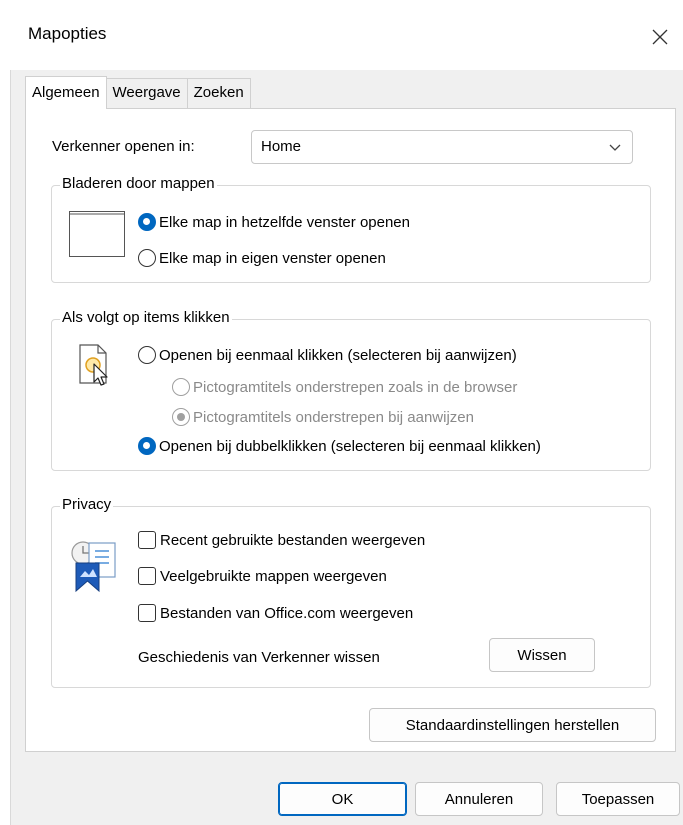 Image resolution: width=683 pixels, height=825 pixels. What do you see at coordinates (346, 35) in the screenshot?
I see `title-bar: Mapopties` at bounding box center [346, 35].